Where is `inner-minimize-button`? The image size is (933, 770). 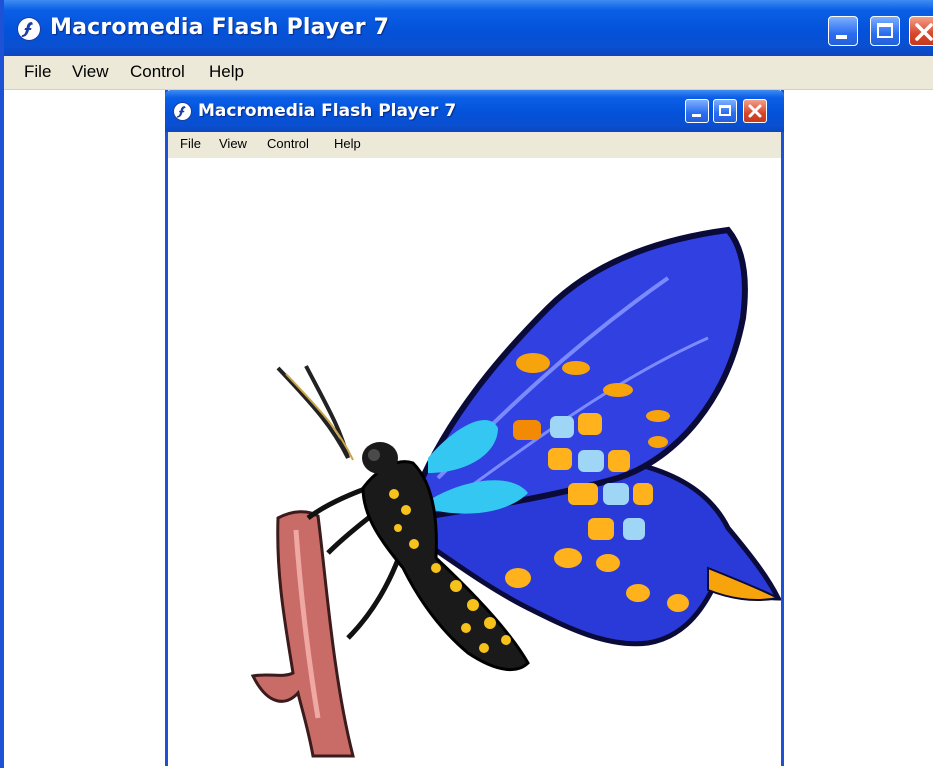
inner-minimize-button is located at coordinates (697, 111).